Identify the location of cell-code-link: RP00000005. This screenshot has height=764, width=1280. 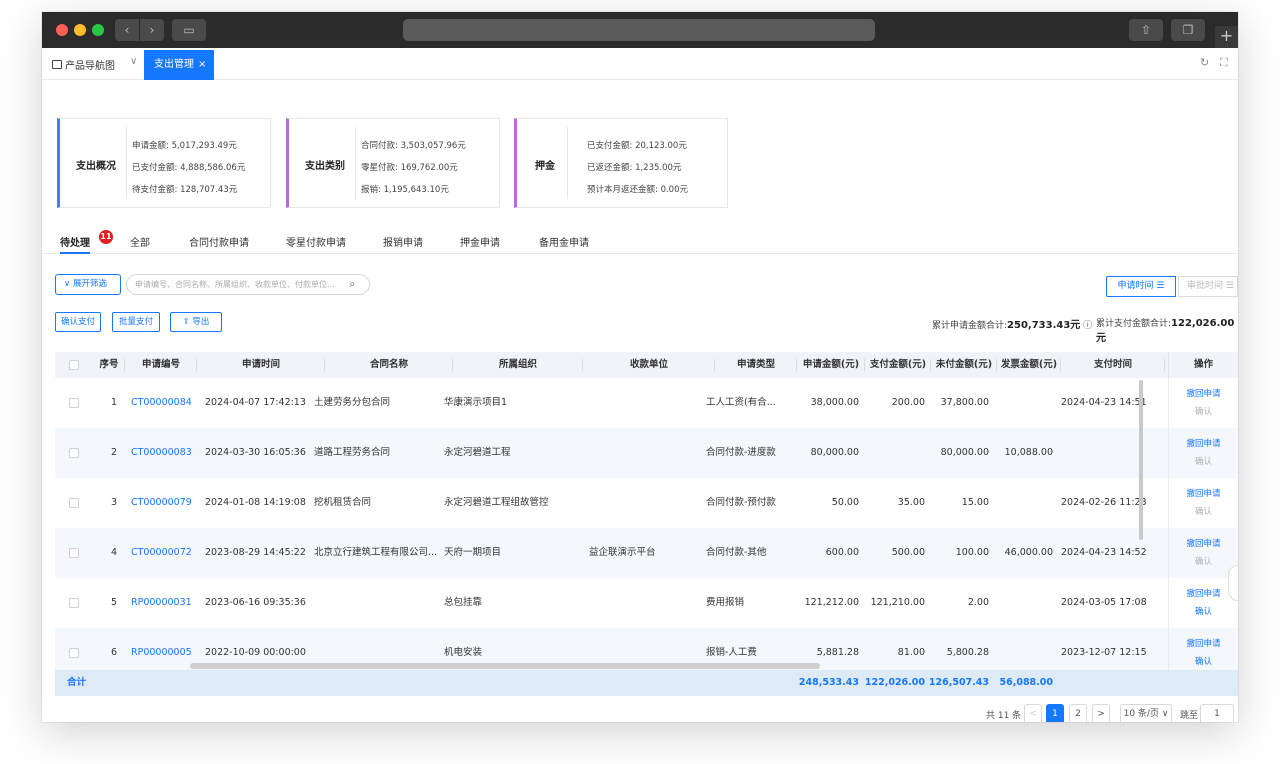
(164, 649).